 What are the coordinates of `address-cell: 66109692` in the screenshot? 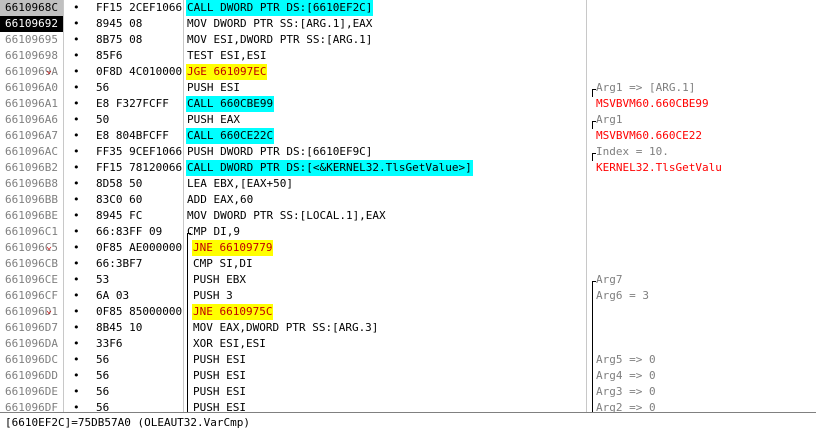 It's located at (31, 24).